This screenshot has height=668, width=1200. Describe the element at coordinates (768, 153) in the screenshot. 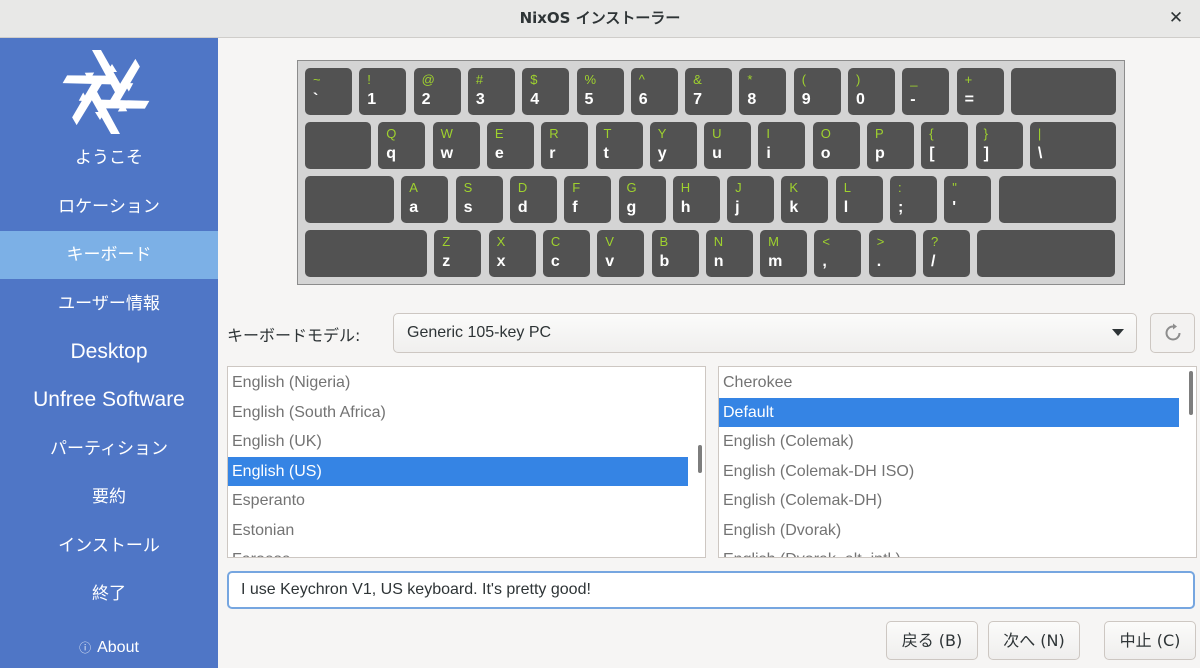

I see `key-lower-label: i` at that location.